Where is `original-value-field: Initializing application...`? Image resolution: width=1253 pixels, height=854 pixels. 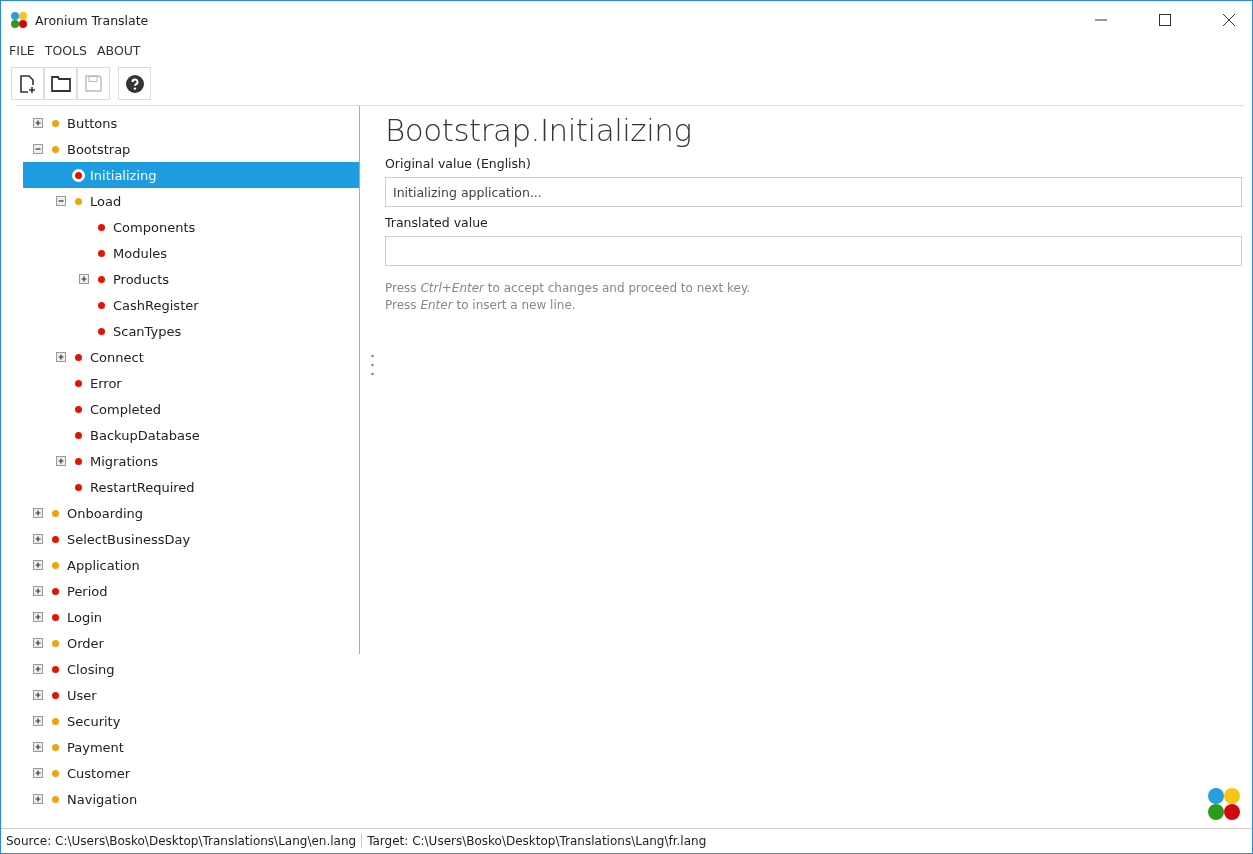
original-value-field: Initializing application... is located at coordinates (813, 192).